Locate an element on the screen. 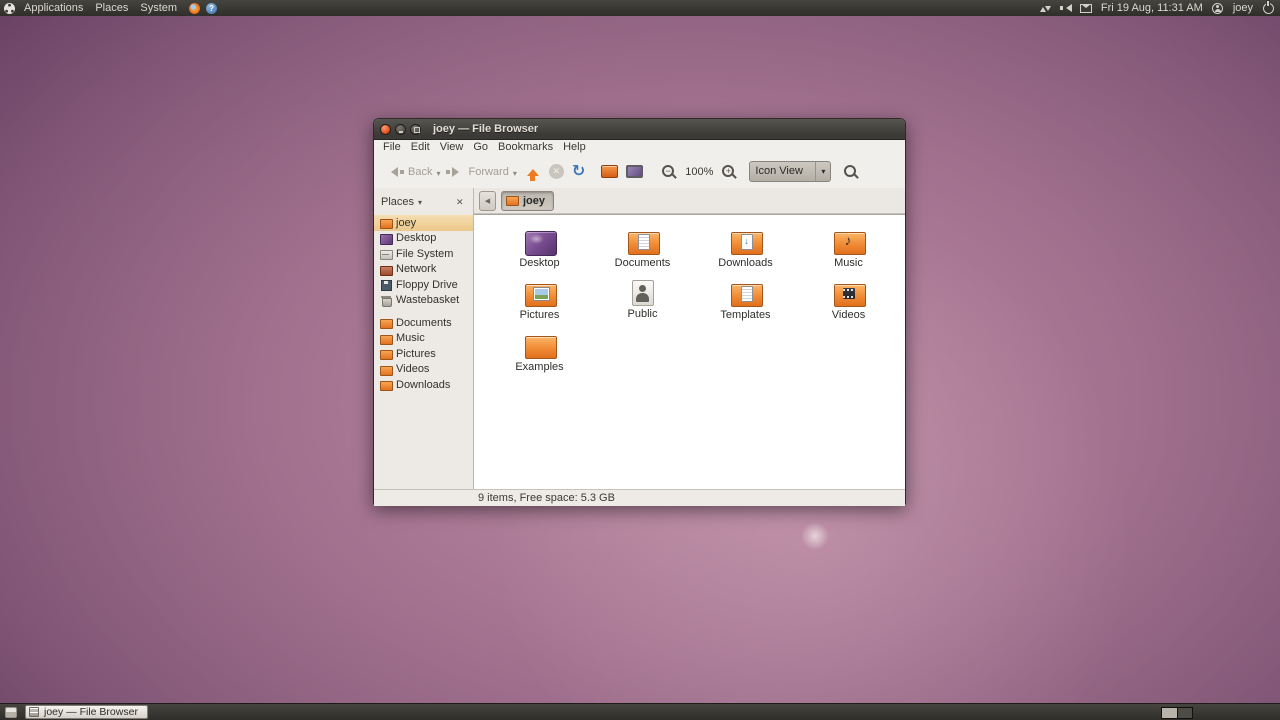 The height and width of the screenshot is (720, 1280). back-button: Back is located at coordinates (413, 172).